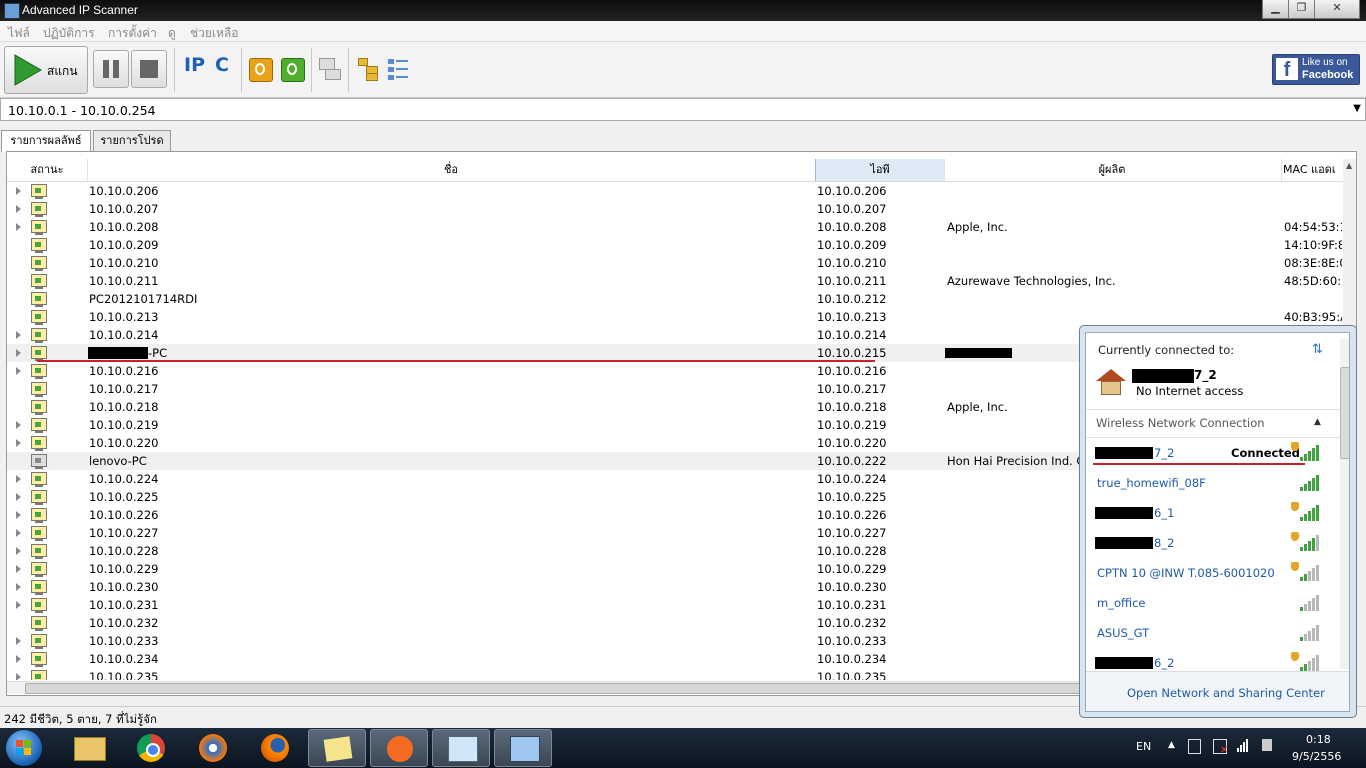 This screenshot has width=1366, height=768. What do you see at coordinates (1211, 455) in the screenshot?
I see `wifi-network-item: 7_2 Connected` at bounding box center [1211, 455].